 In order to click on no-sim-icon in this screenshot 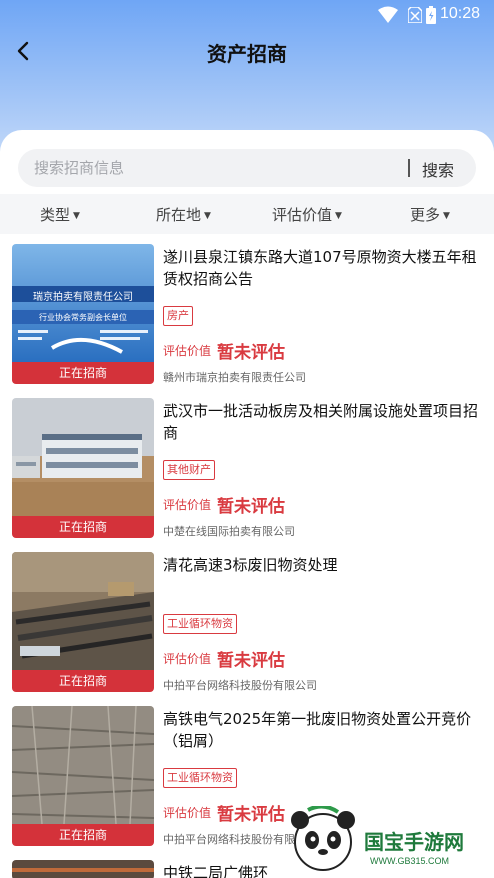, I will do `click(415, 15)`.